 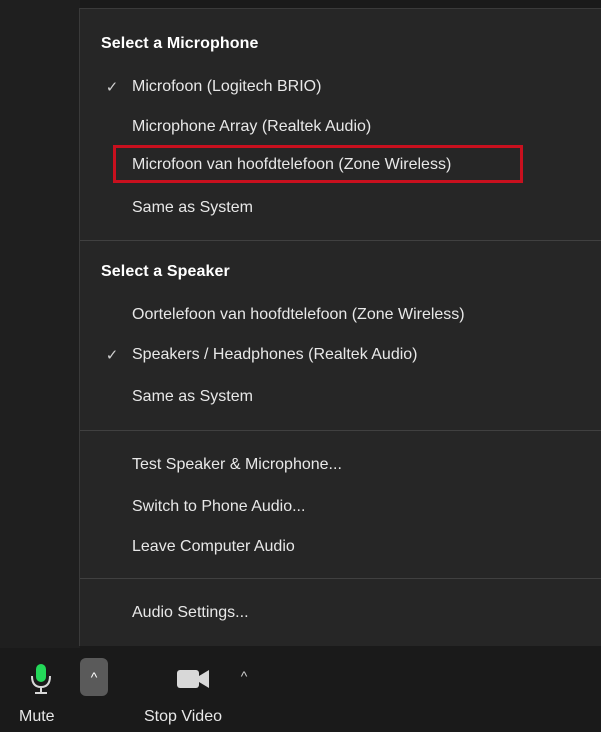 What do you see at coordinates (192, 396) in the screenshot?
I see `speaker-option-label: Same as System` at bounding box center [192, 396].